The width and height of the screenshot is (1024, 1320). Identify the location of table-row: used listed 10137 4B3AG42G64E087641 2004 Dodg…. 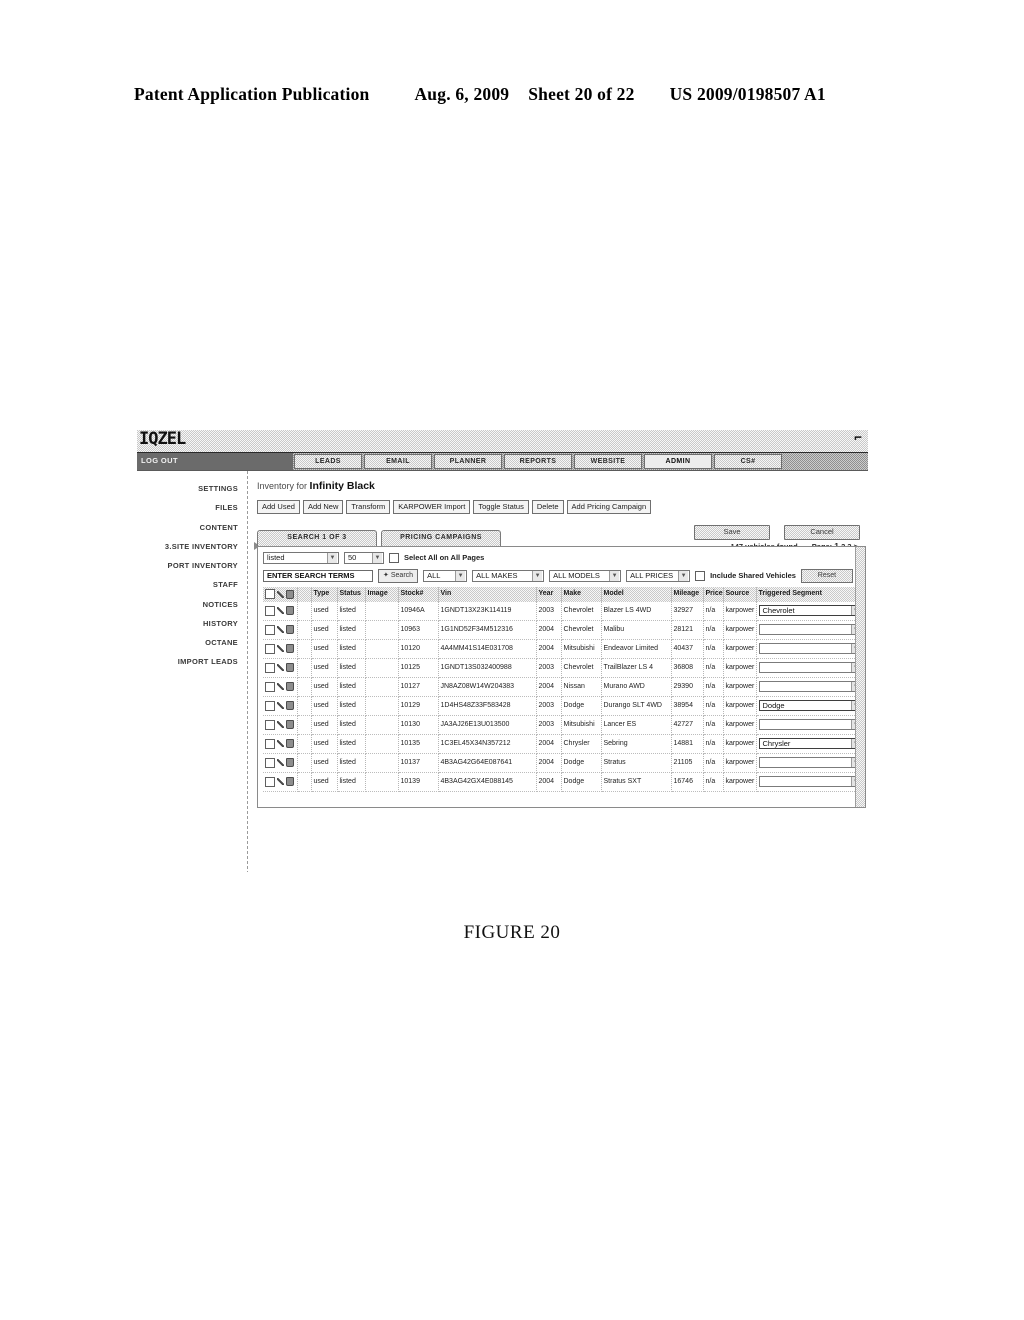
(564, 763).